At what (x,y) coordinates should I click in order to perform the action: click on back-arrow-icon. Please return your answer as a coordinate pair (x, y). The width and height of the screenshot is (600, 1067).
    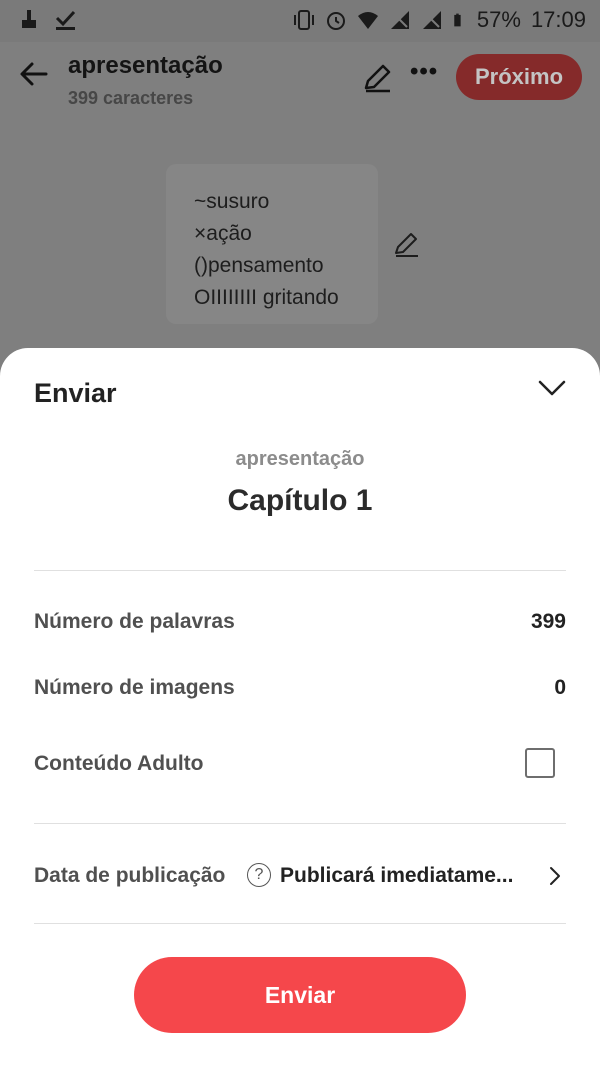
    Looking at the image, I should click on (34, 74).